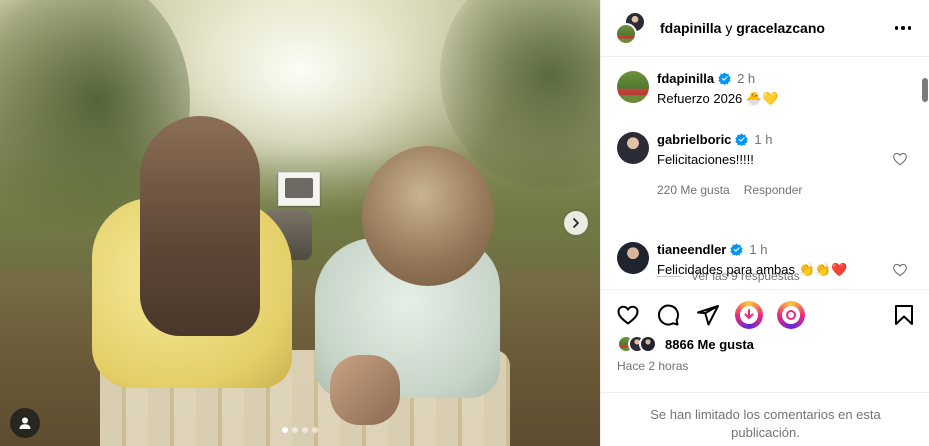 This screenshot has height=446, width=929. I want to click on user-tags-button, so click(25, 423).